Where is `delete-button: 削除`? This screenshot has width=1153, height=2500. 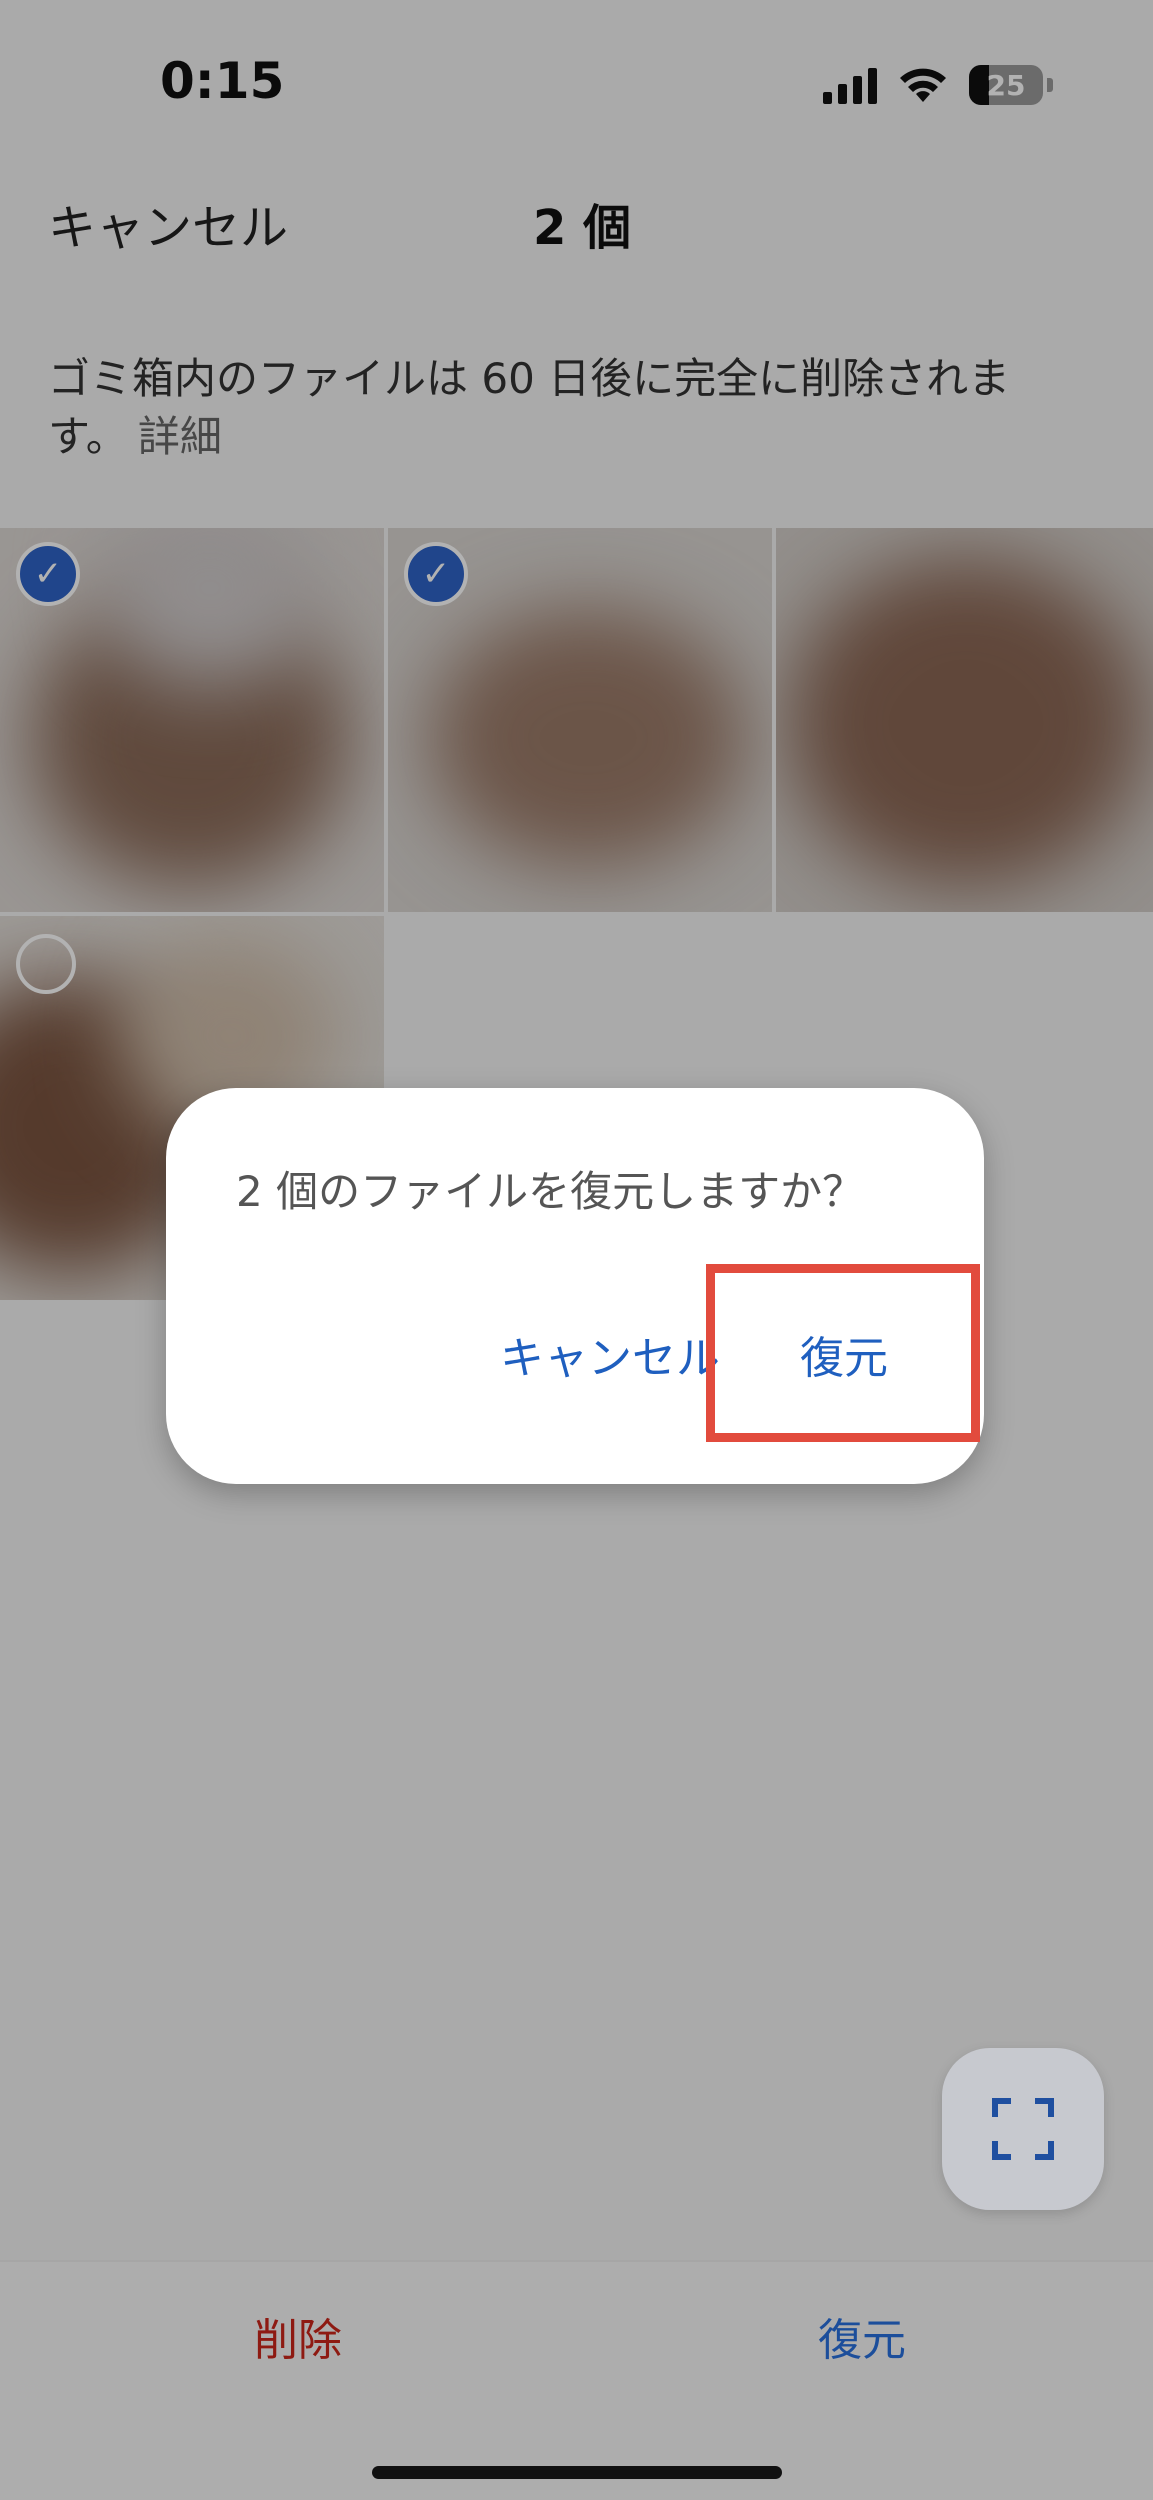
delete-button: 削除 is located at coordinates (298, 2336).